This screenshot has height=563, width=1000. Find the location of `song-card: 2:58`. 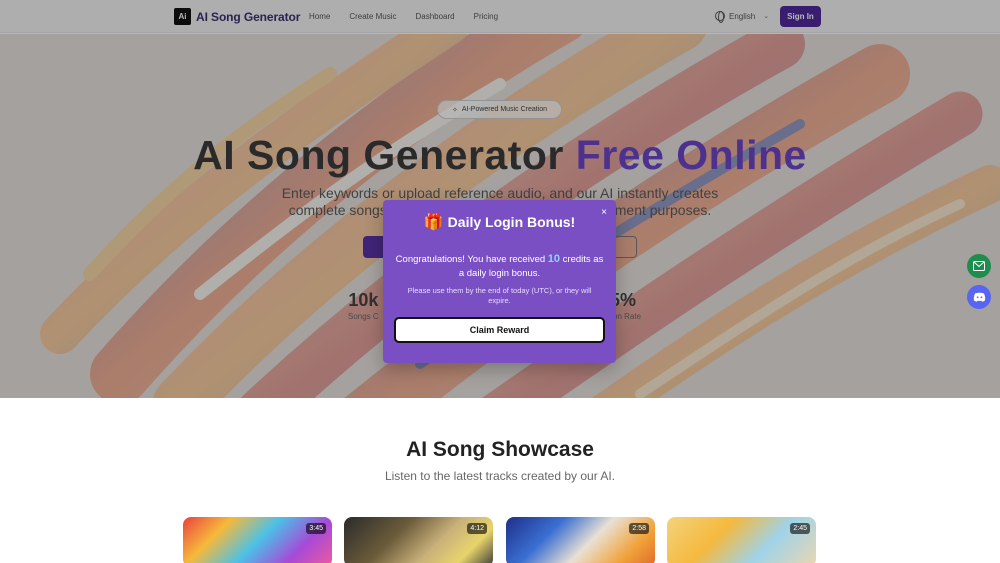

song-card: 2:58 is located at coordinates (580, 540).